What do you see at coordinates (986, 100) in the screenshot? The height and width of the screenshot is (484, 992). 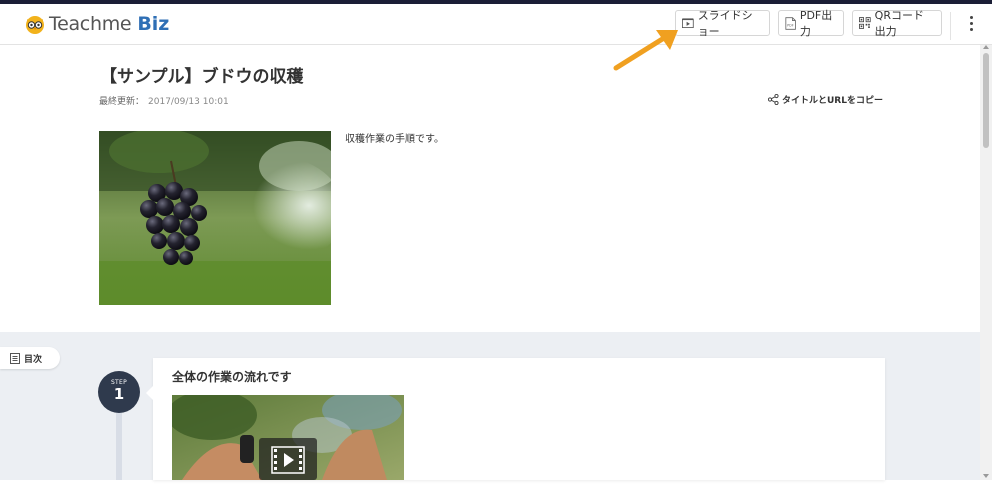 I see `scrollbar-thumb` at bounding box center [986, 100].